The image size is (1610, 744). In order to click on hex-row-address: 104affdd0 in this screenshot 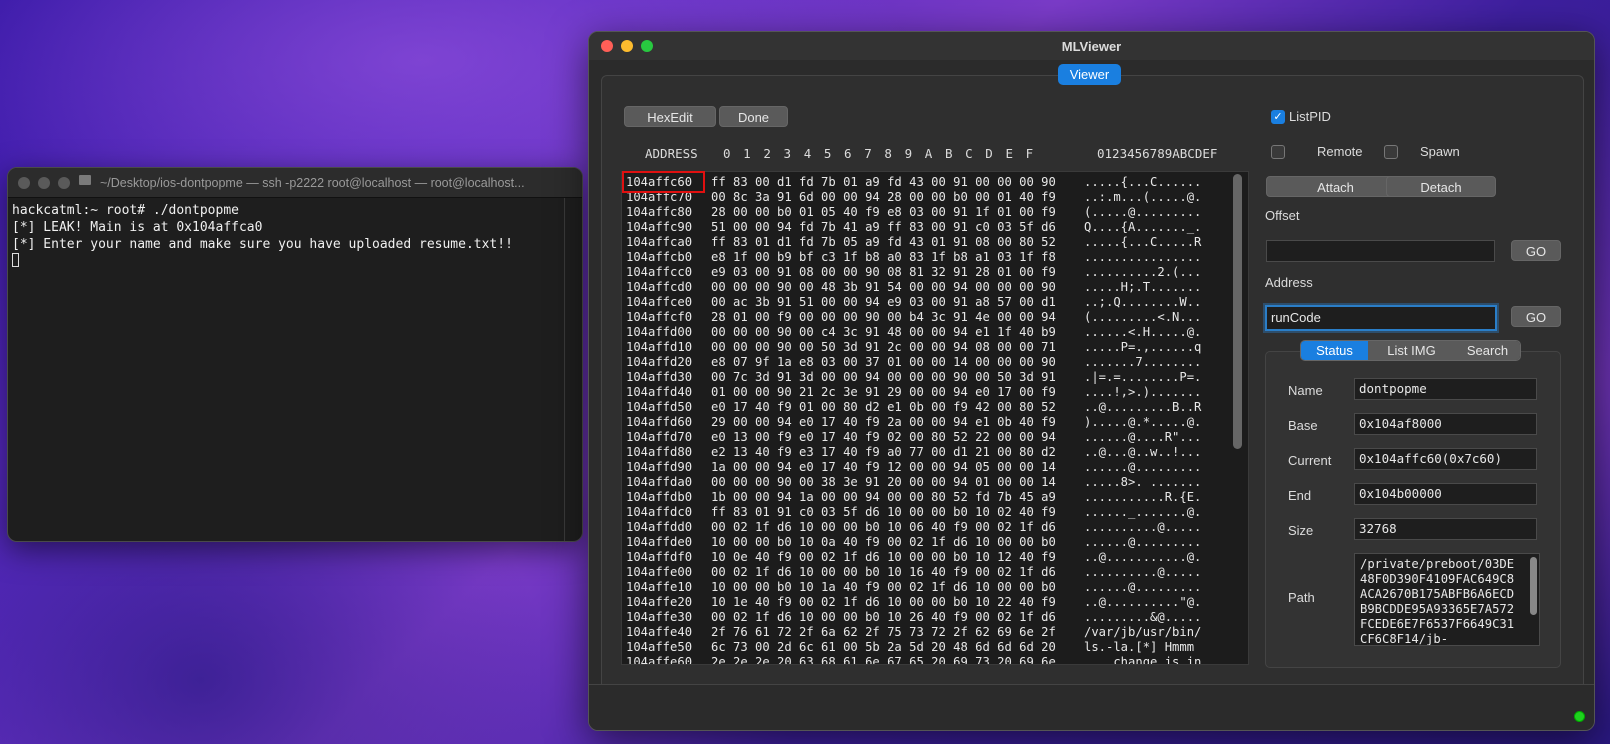, I will do `click(666, 527)`.